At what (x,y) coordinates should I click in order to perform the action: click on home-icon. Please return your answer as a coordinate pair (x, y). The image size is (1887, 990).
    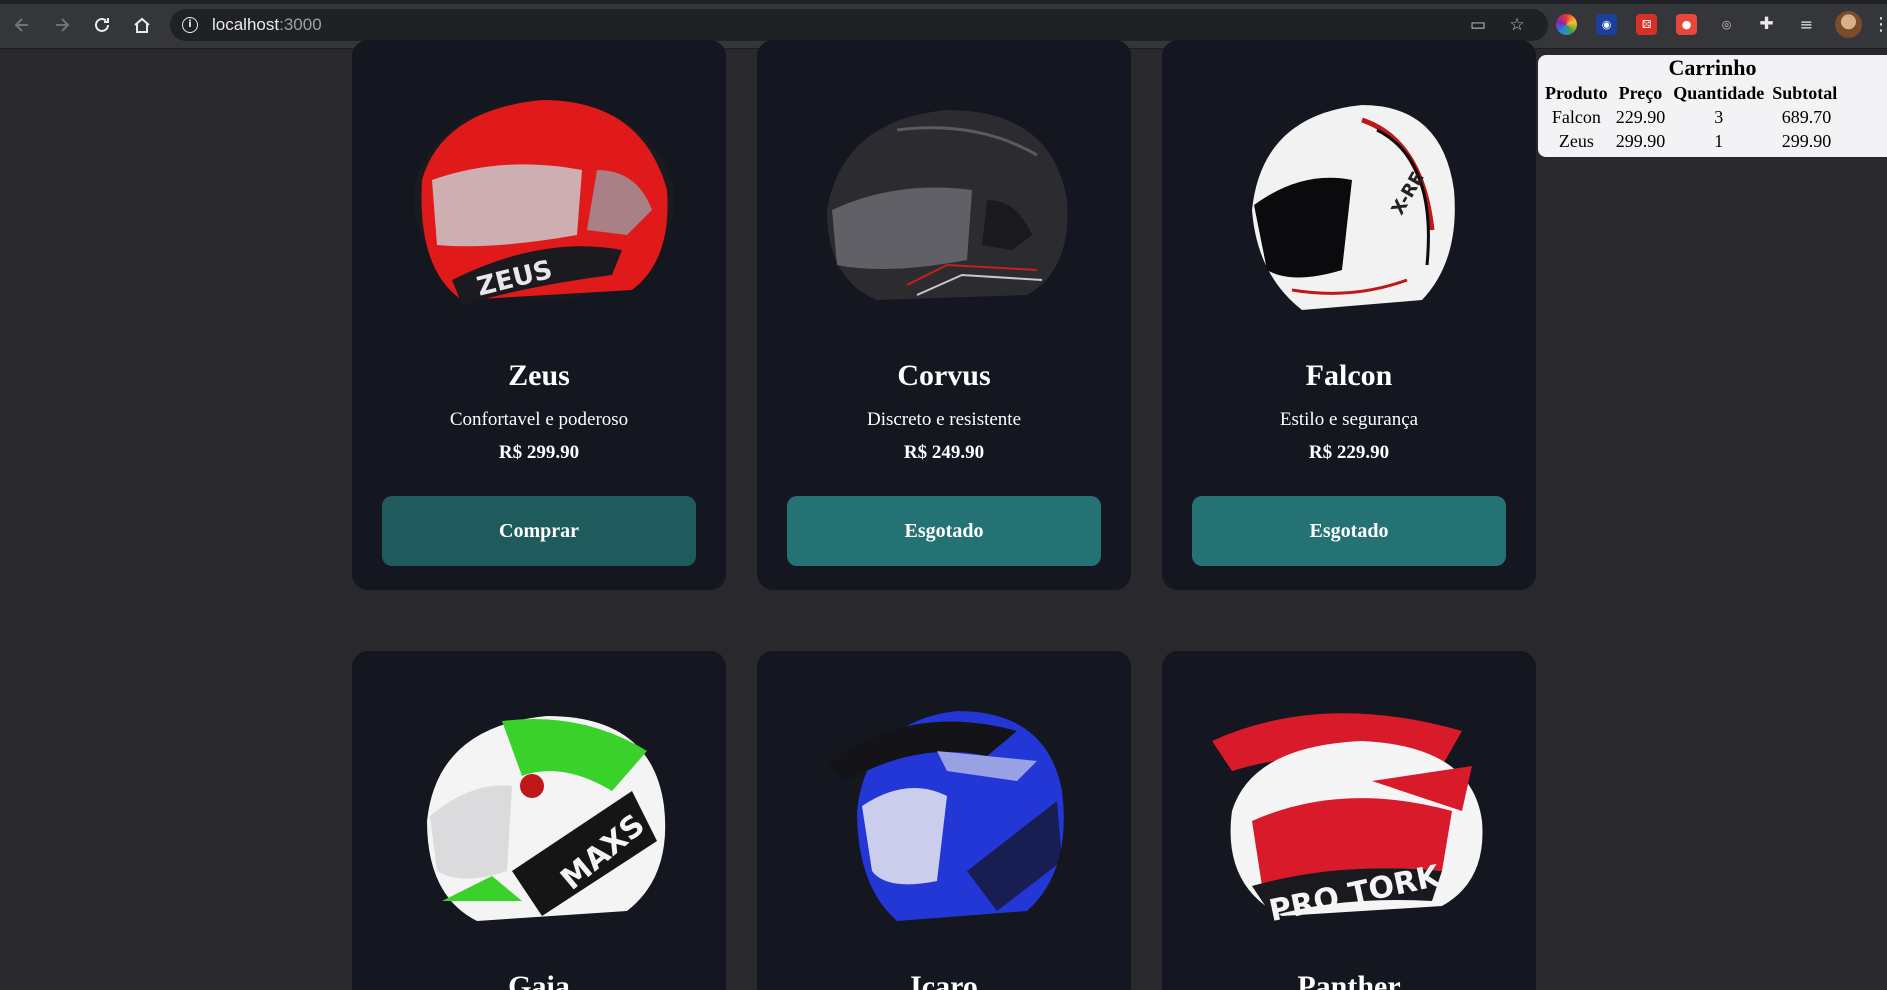
    Looking at the image, I should click on (142, 25).